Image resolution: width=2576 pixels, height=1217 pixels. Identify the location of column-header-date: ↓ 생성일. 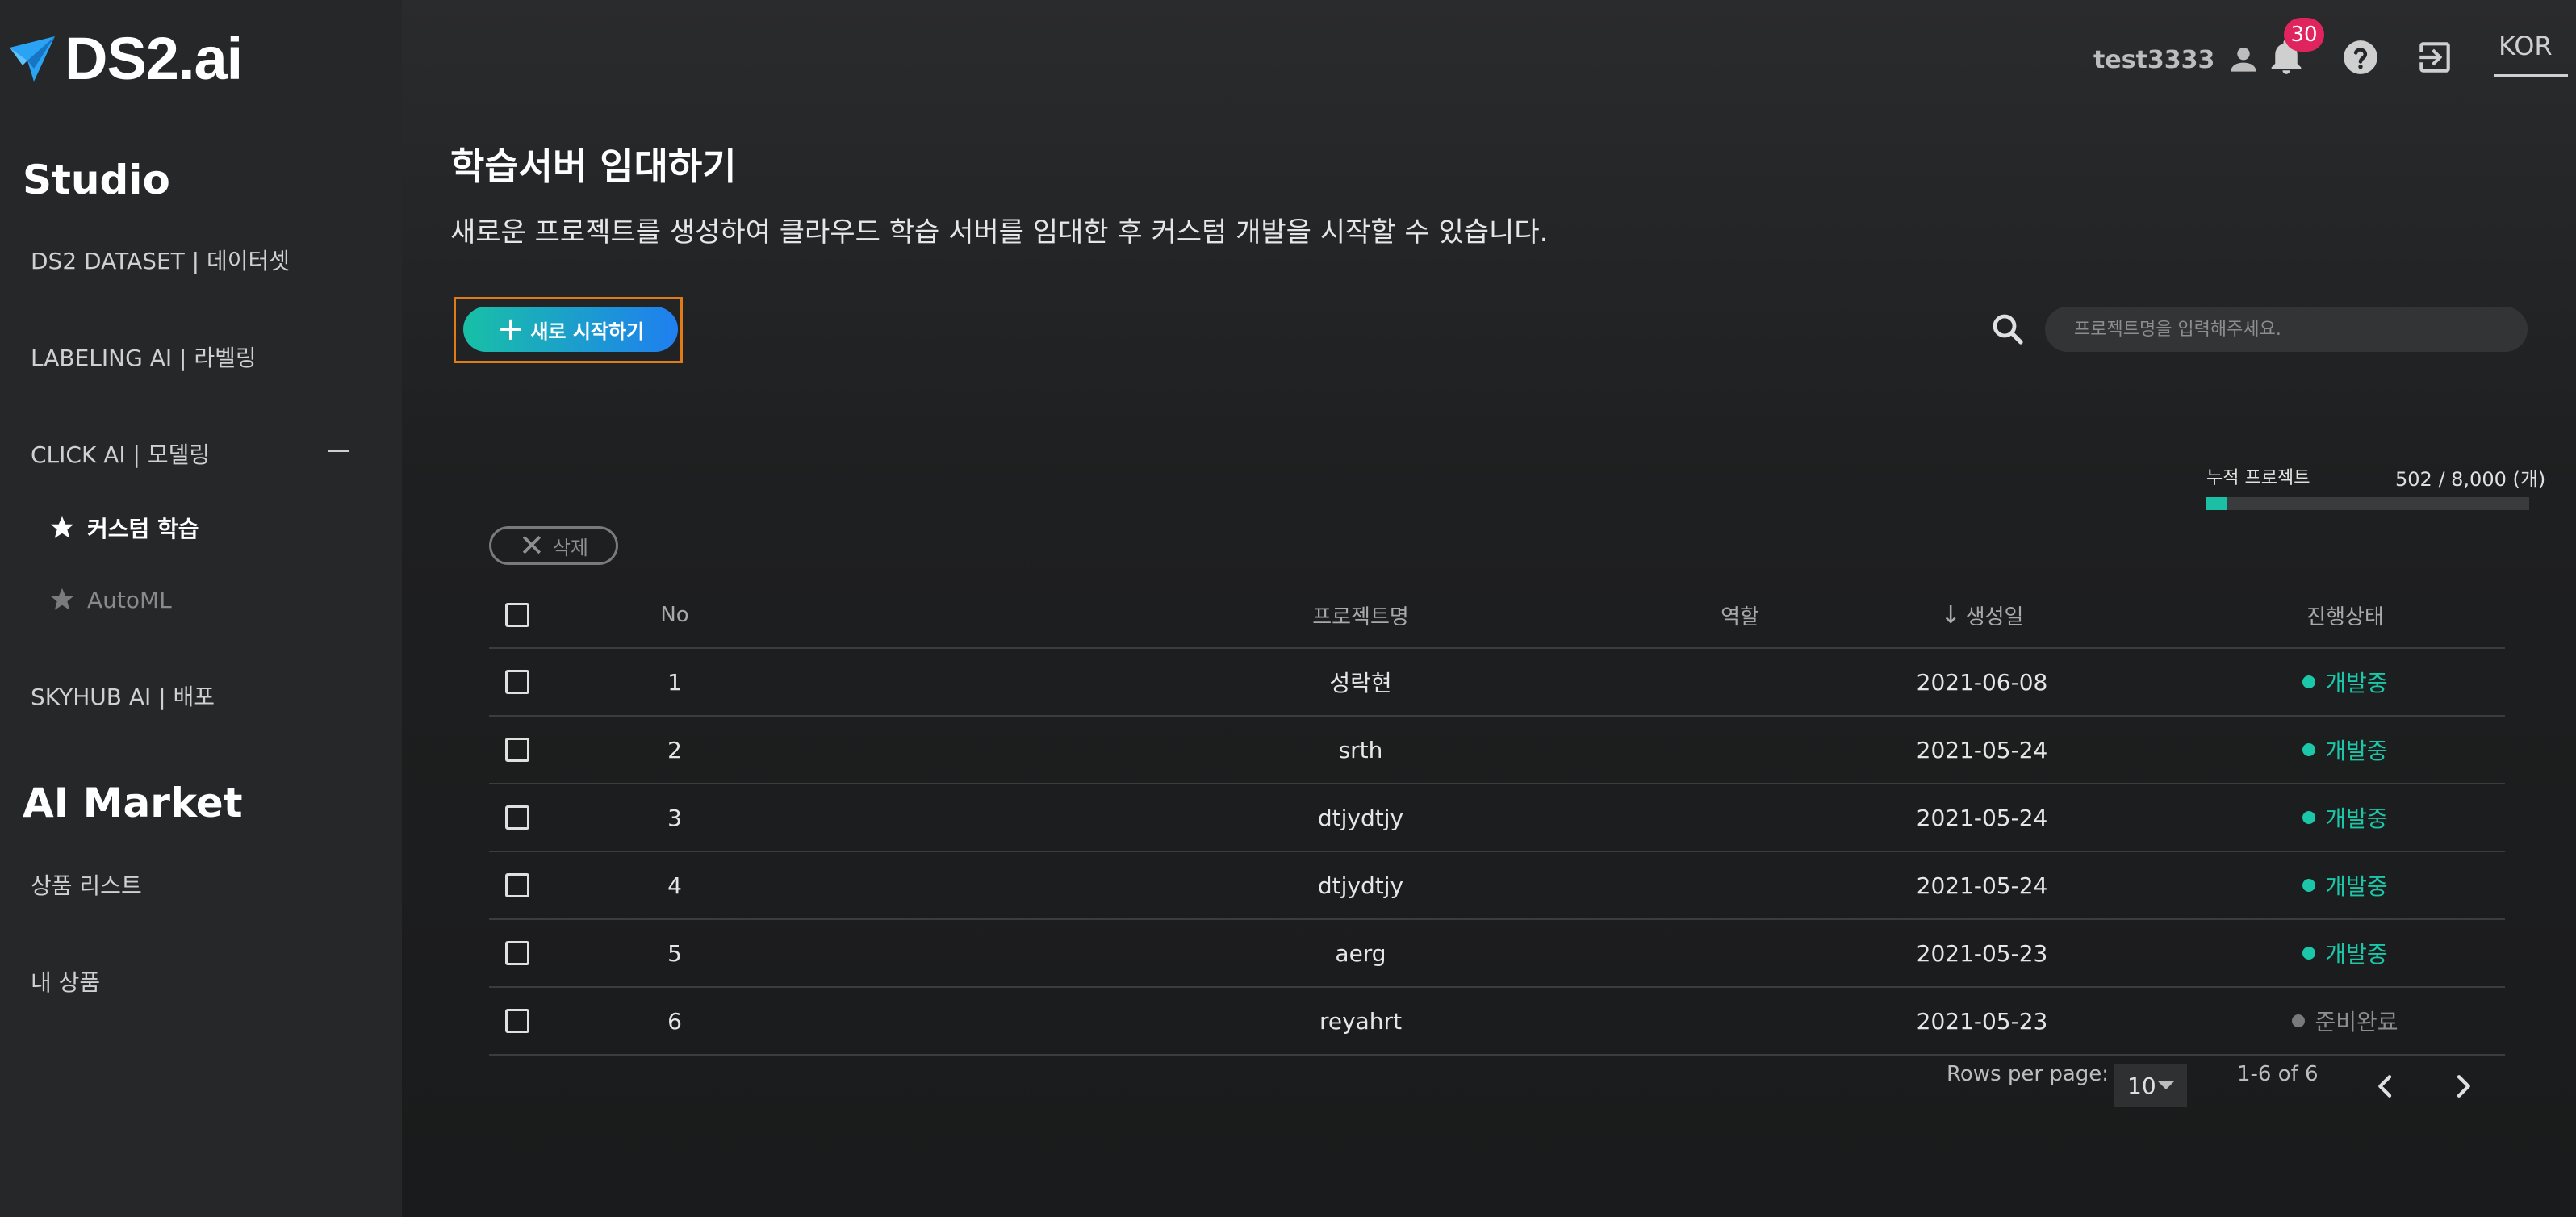
(1982, 615).